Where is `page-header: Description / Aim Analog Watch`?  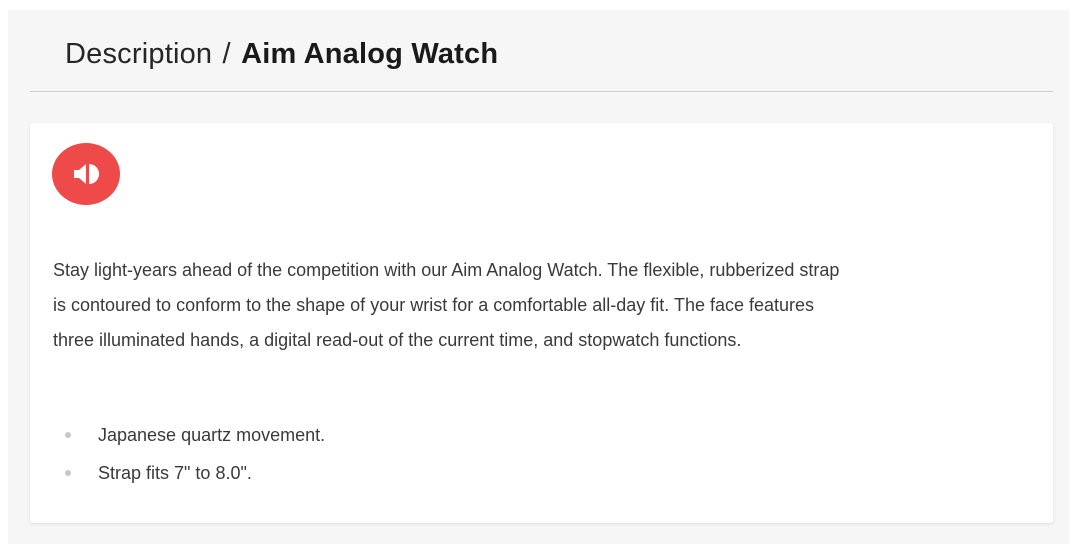 page-header: Description / Aim Analog Watch is located at coordinates (541, 51).